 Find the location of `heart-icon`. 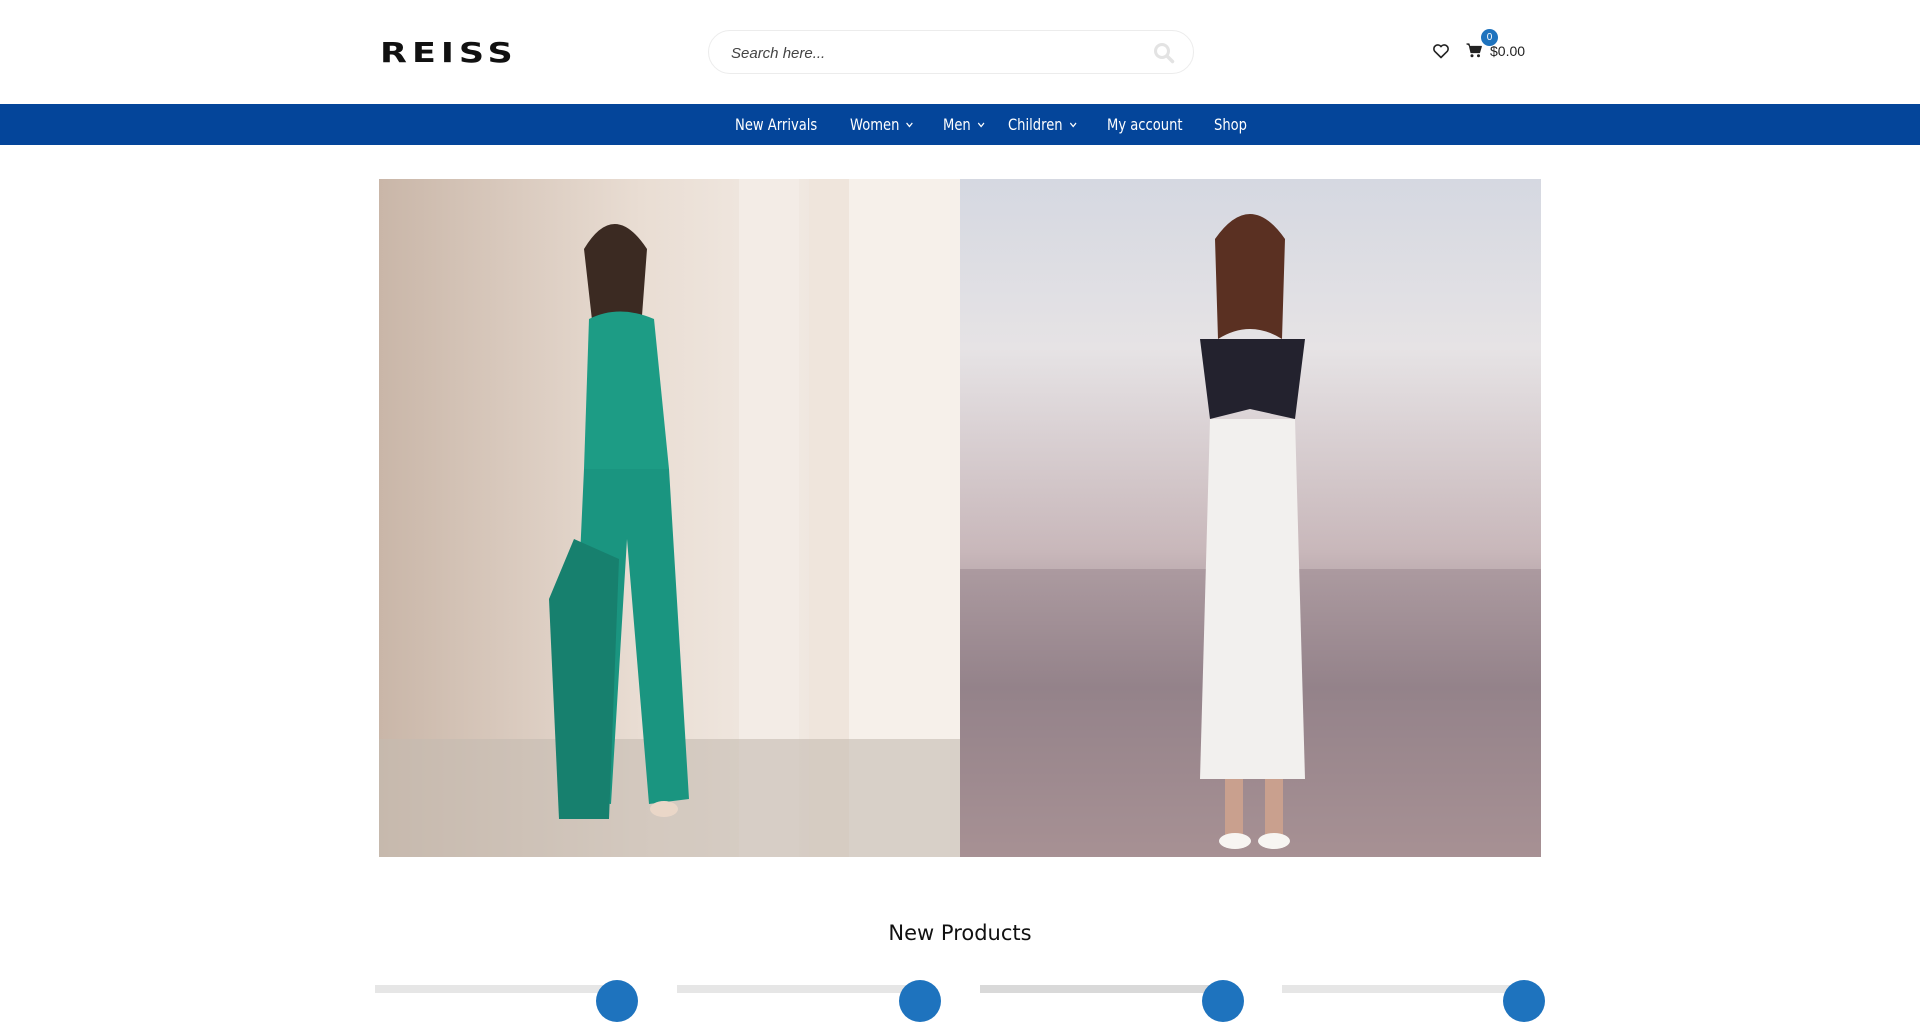

heart-icon is located at coordinates (1441, 51).